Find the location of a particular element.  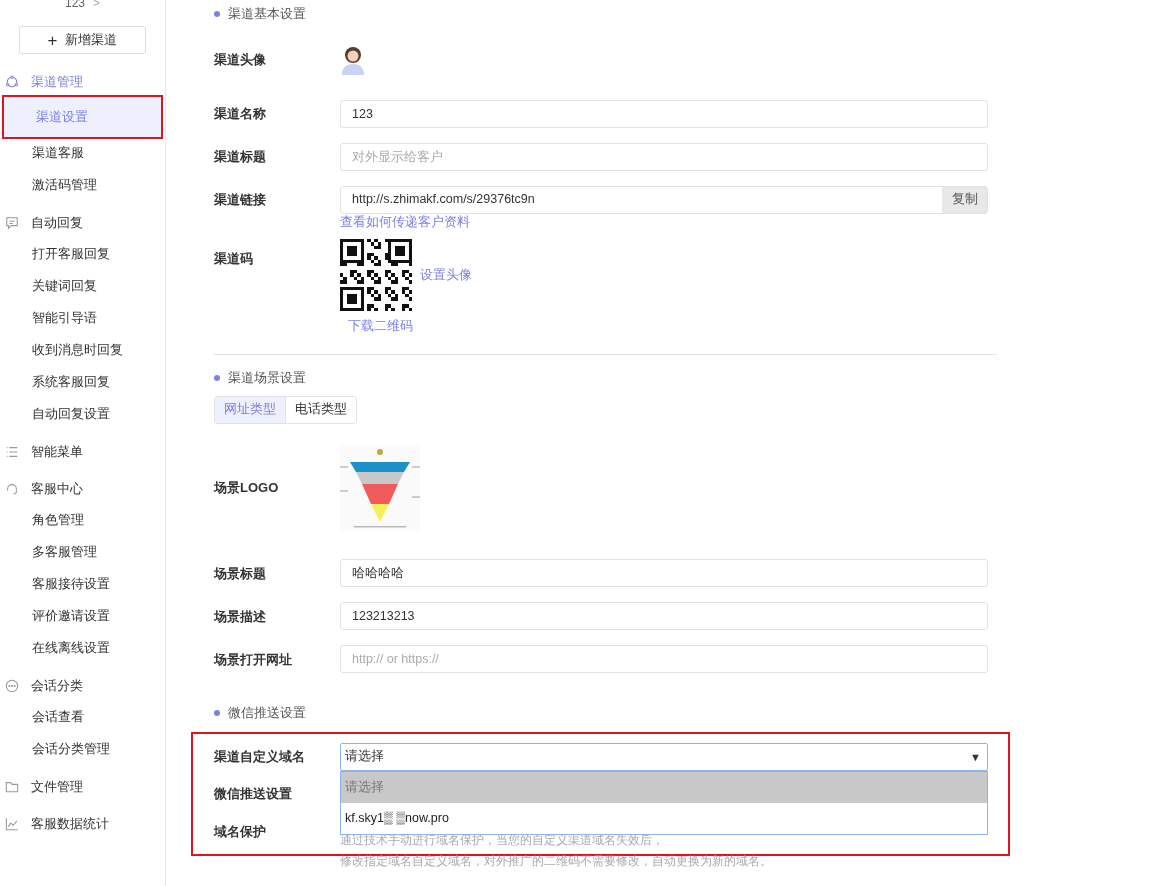

menu-item: 自动回复设置 is located at coordinates (82, 414).